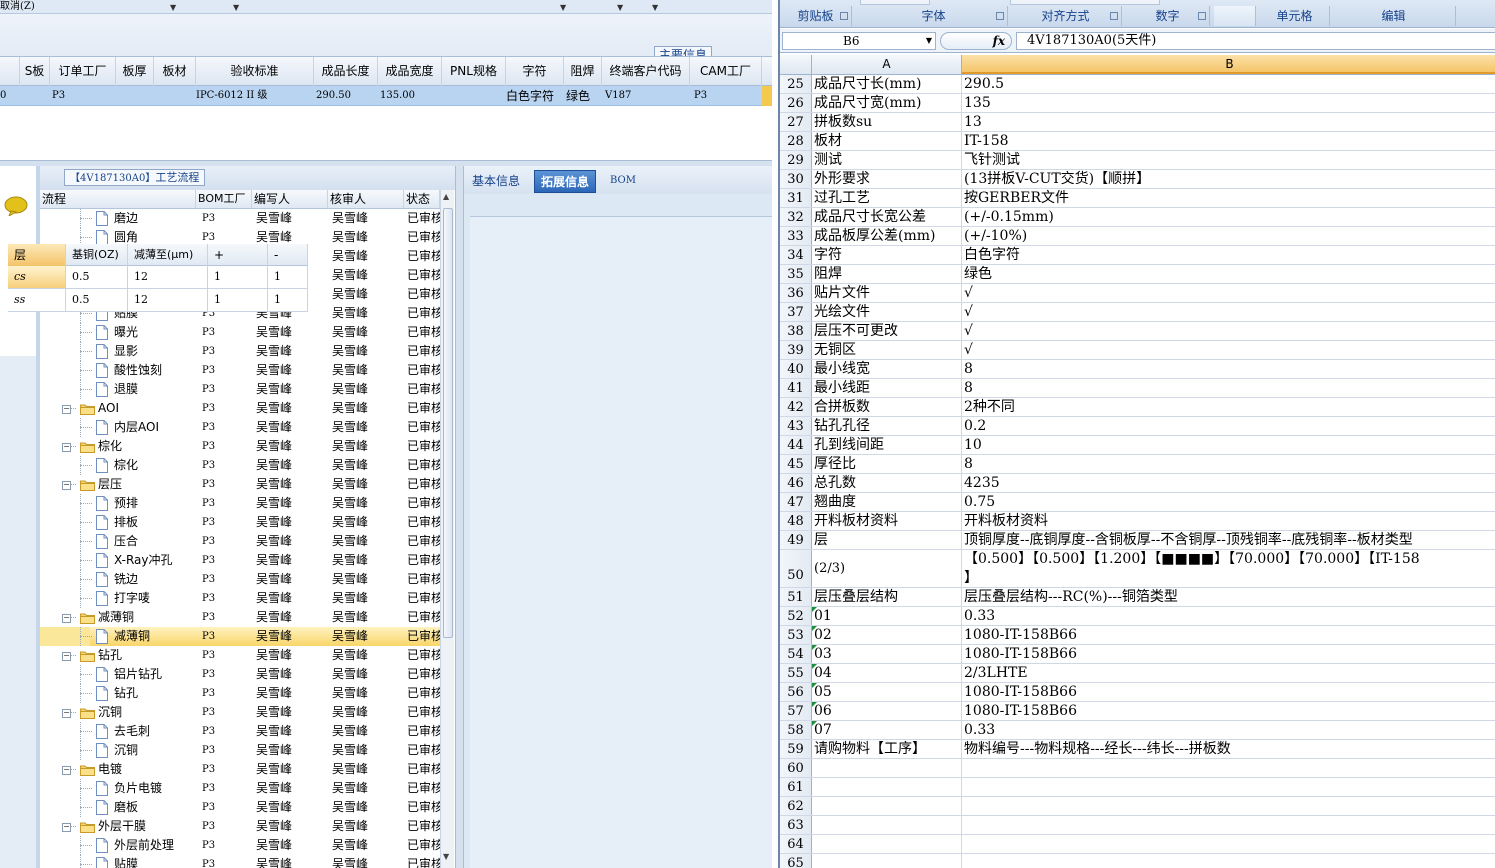 This screenshot has width=1495, height=868. I want to click on tree-row: 压合 P3 吴雪峰 吴雪峰 已审核, so click(240, 541).